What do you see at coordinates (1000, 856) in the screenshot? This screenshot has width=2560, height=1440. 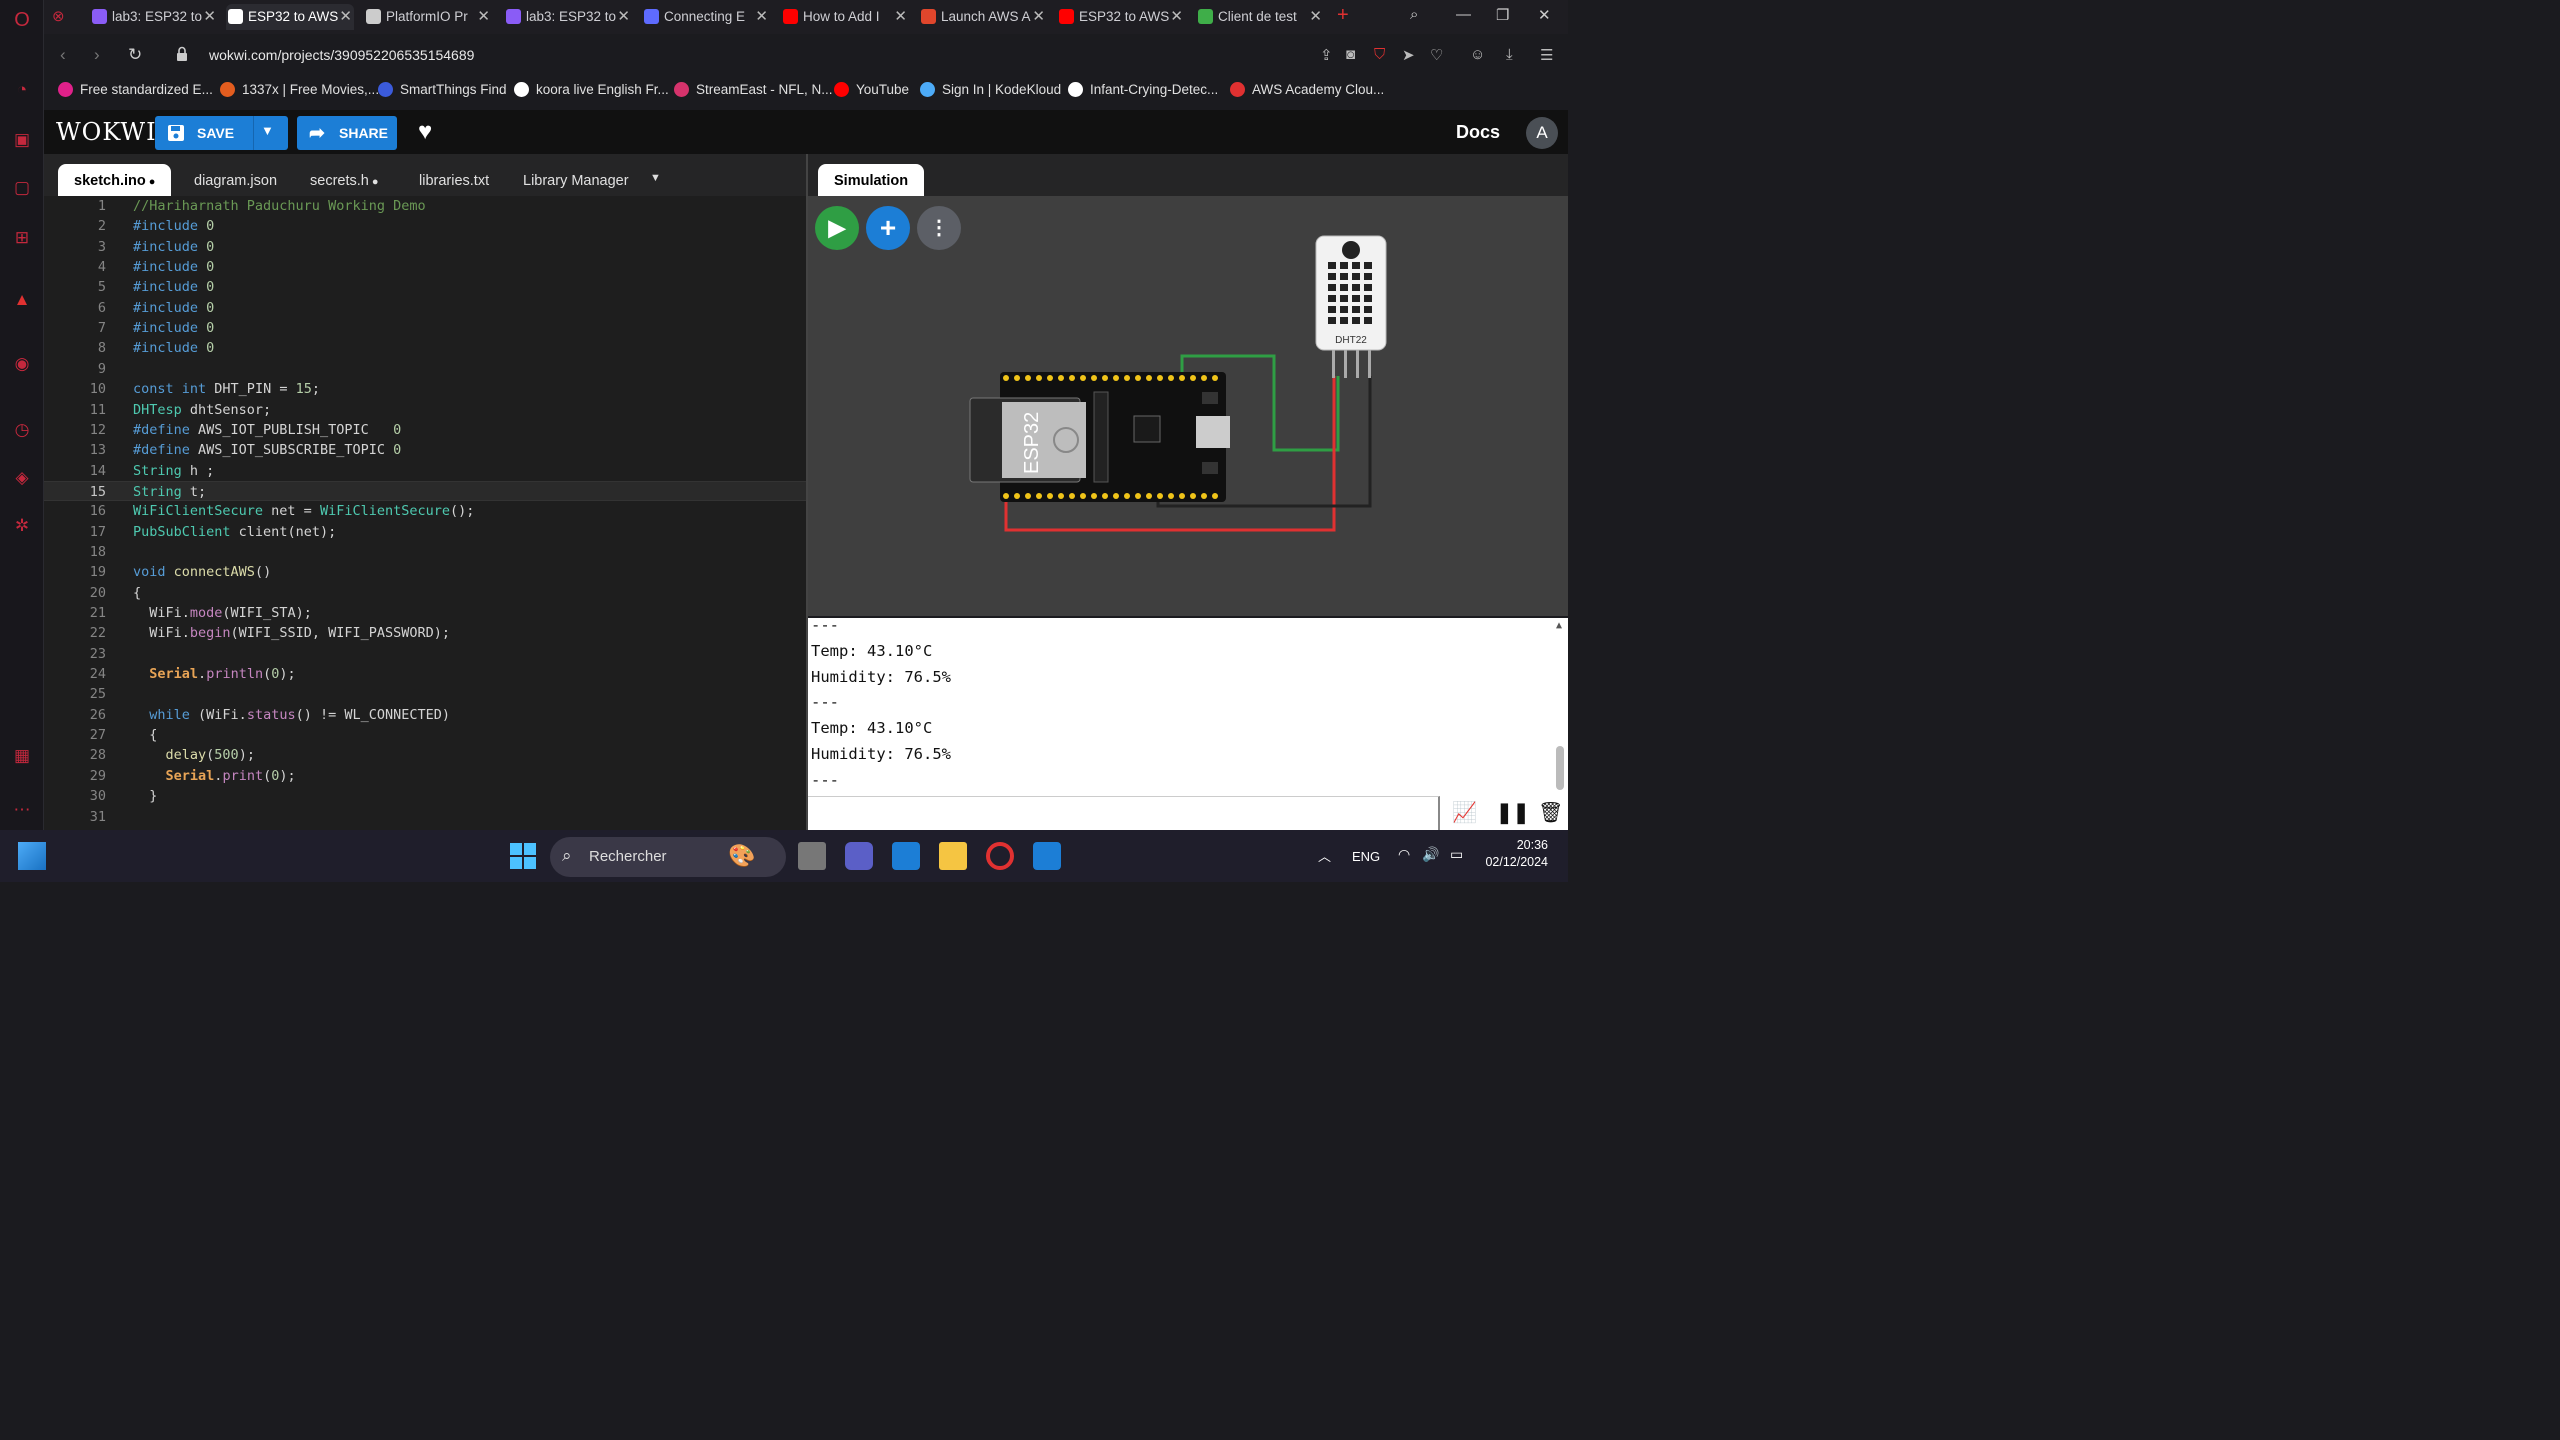 I see `opera-taskbar-icon` at bounding box center [1000, 856].